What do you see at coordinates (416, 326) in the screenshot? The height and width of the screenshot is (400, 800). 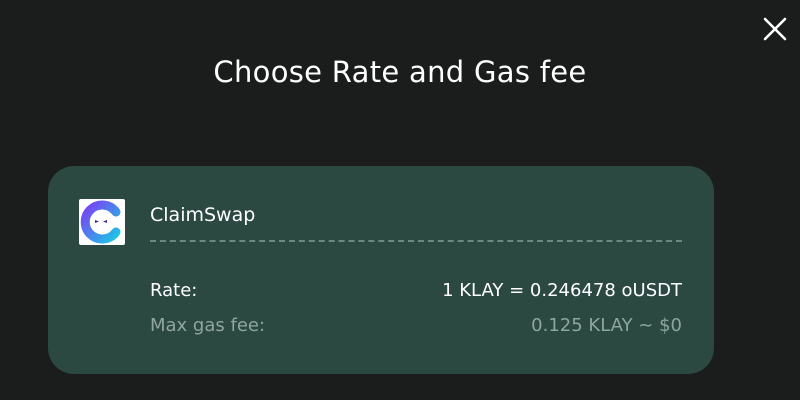 I see `gas-fee-row: Max gas fee: 0.125 KLAY ~ $0` at bounding box center [416, 326].